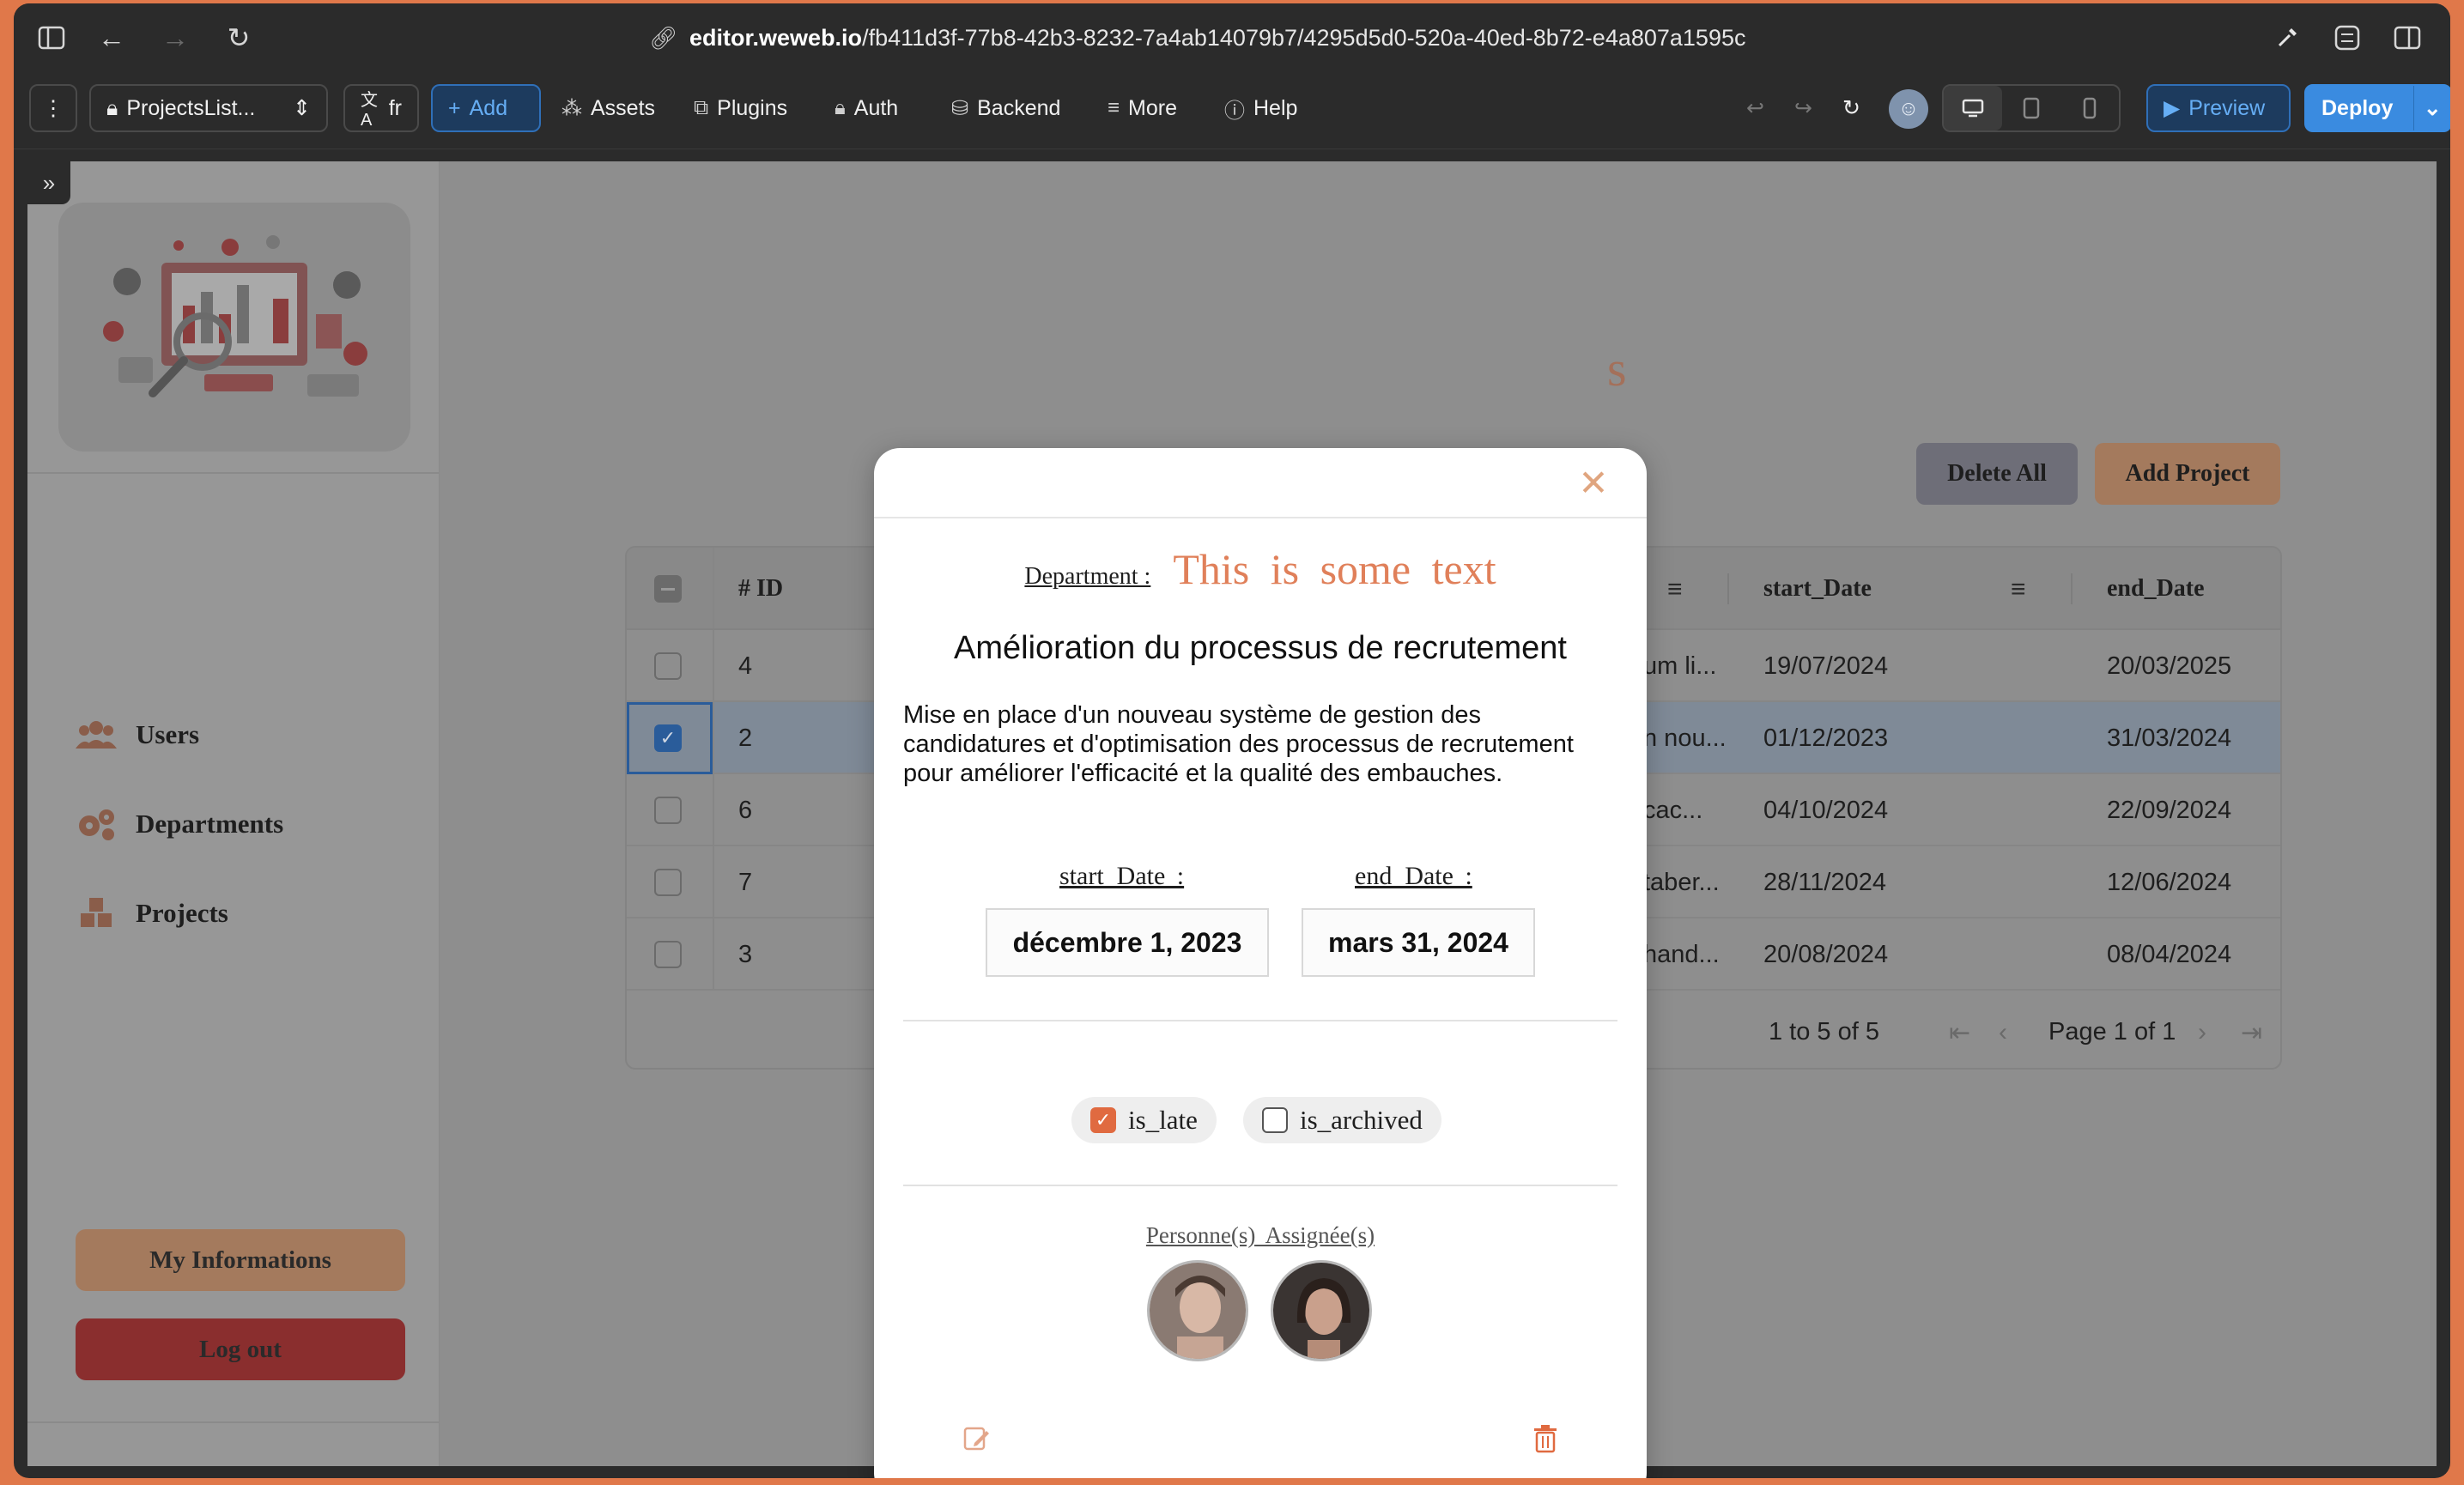  I want to click on picker-icon, so click(2287, 38).